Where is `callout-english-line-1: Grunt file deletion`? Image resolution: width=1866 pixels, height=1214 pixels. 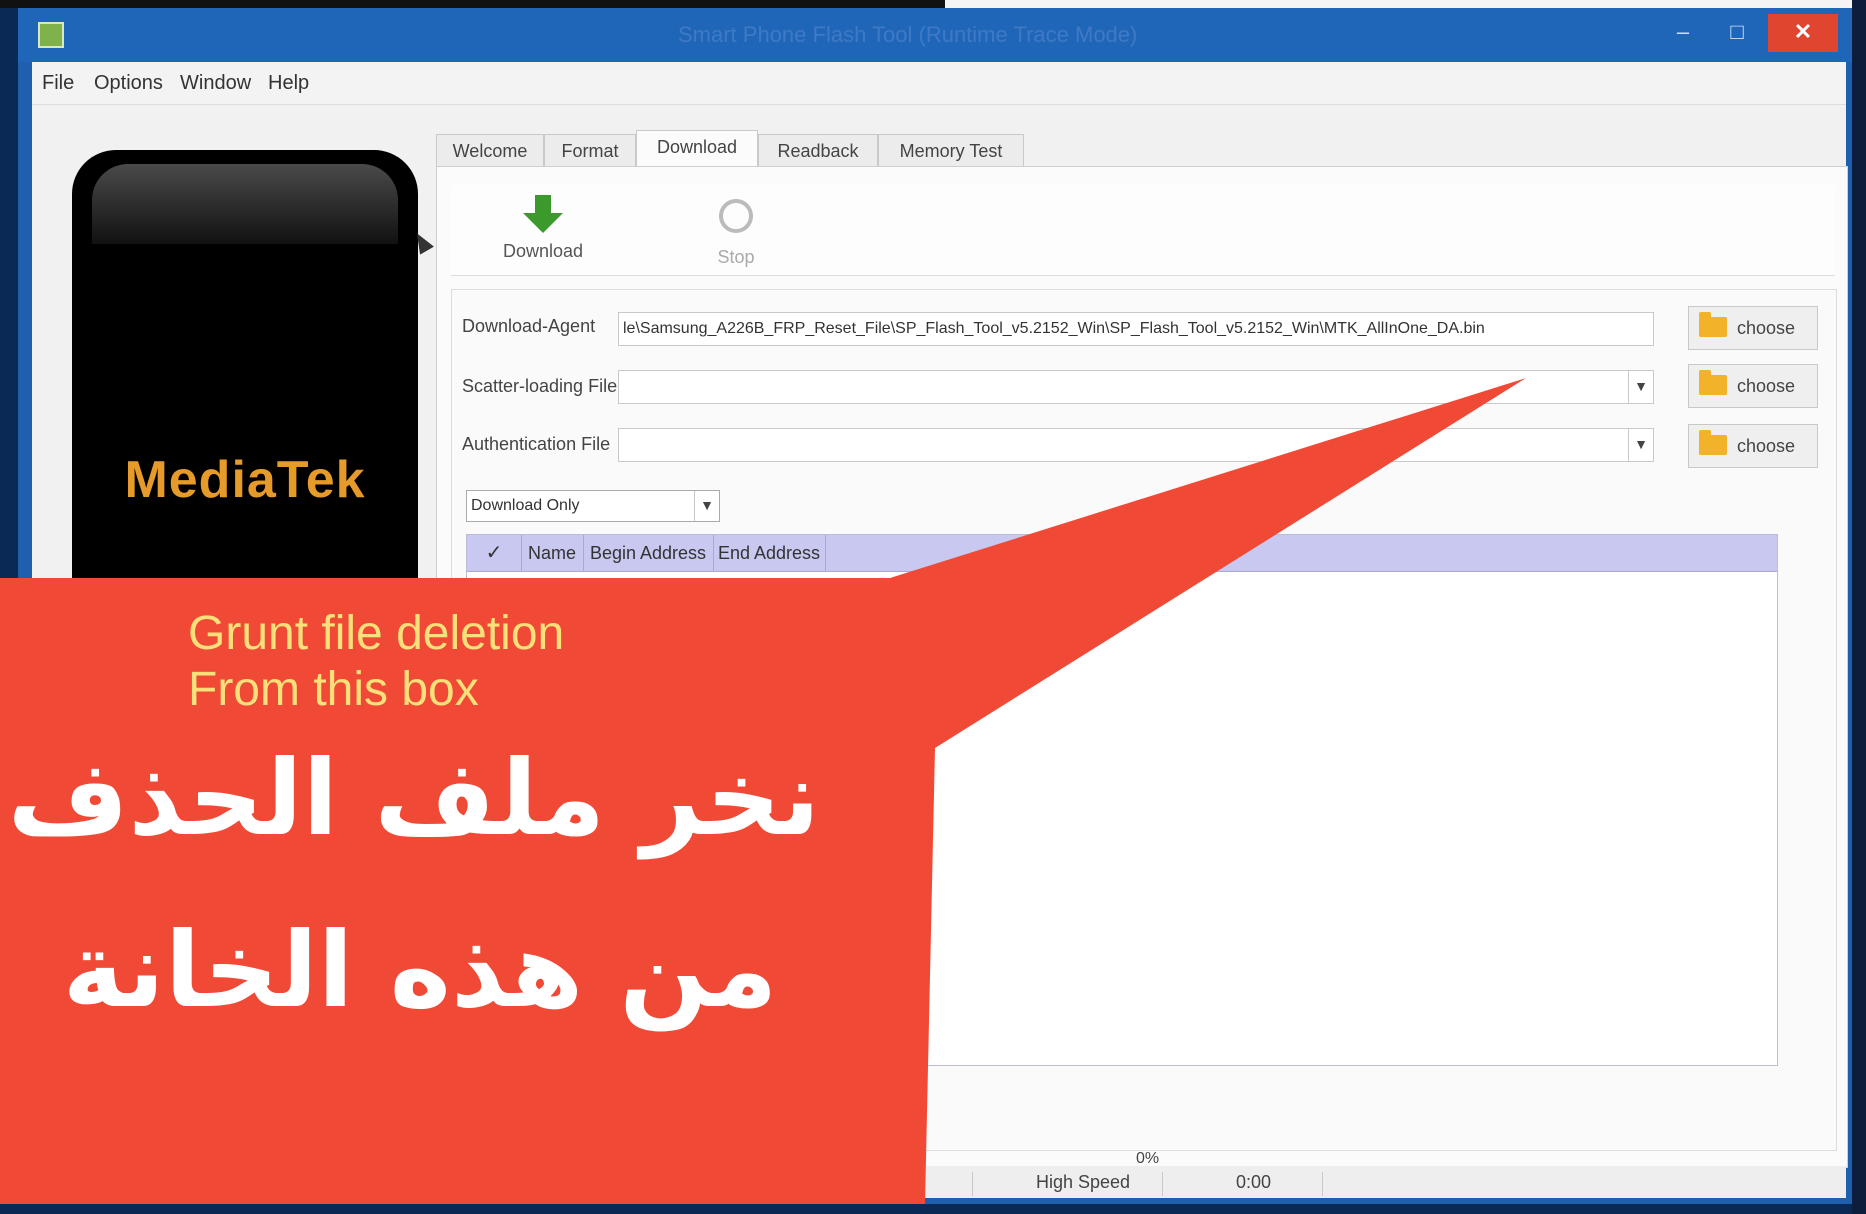
callout-english-line-1: Grunt file deletion is located at coordinates (376, 633).